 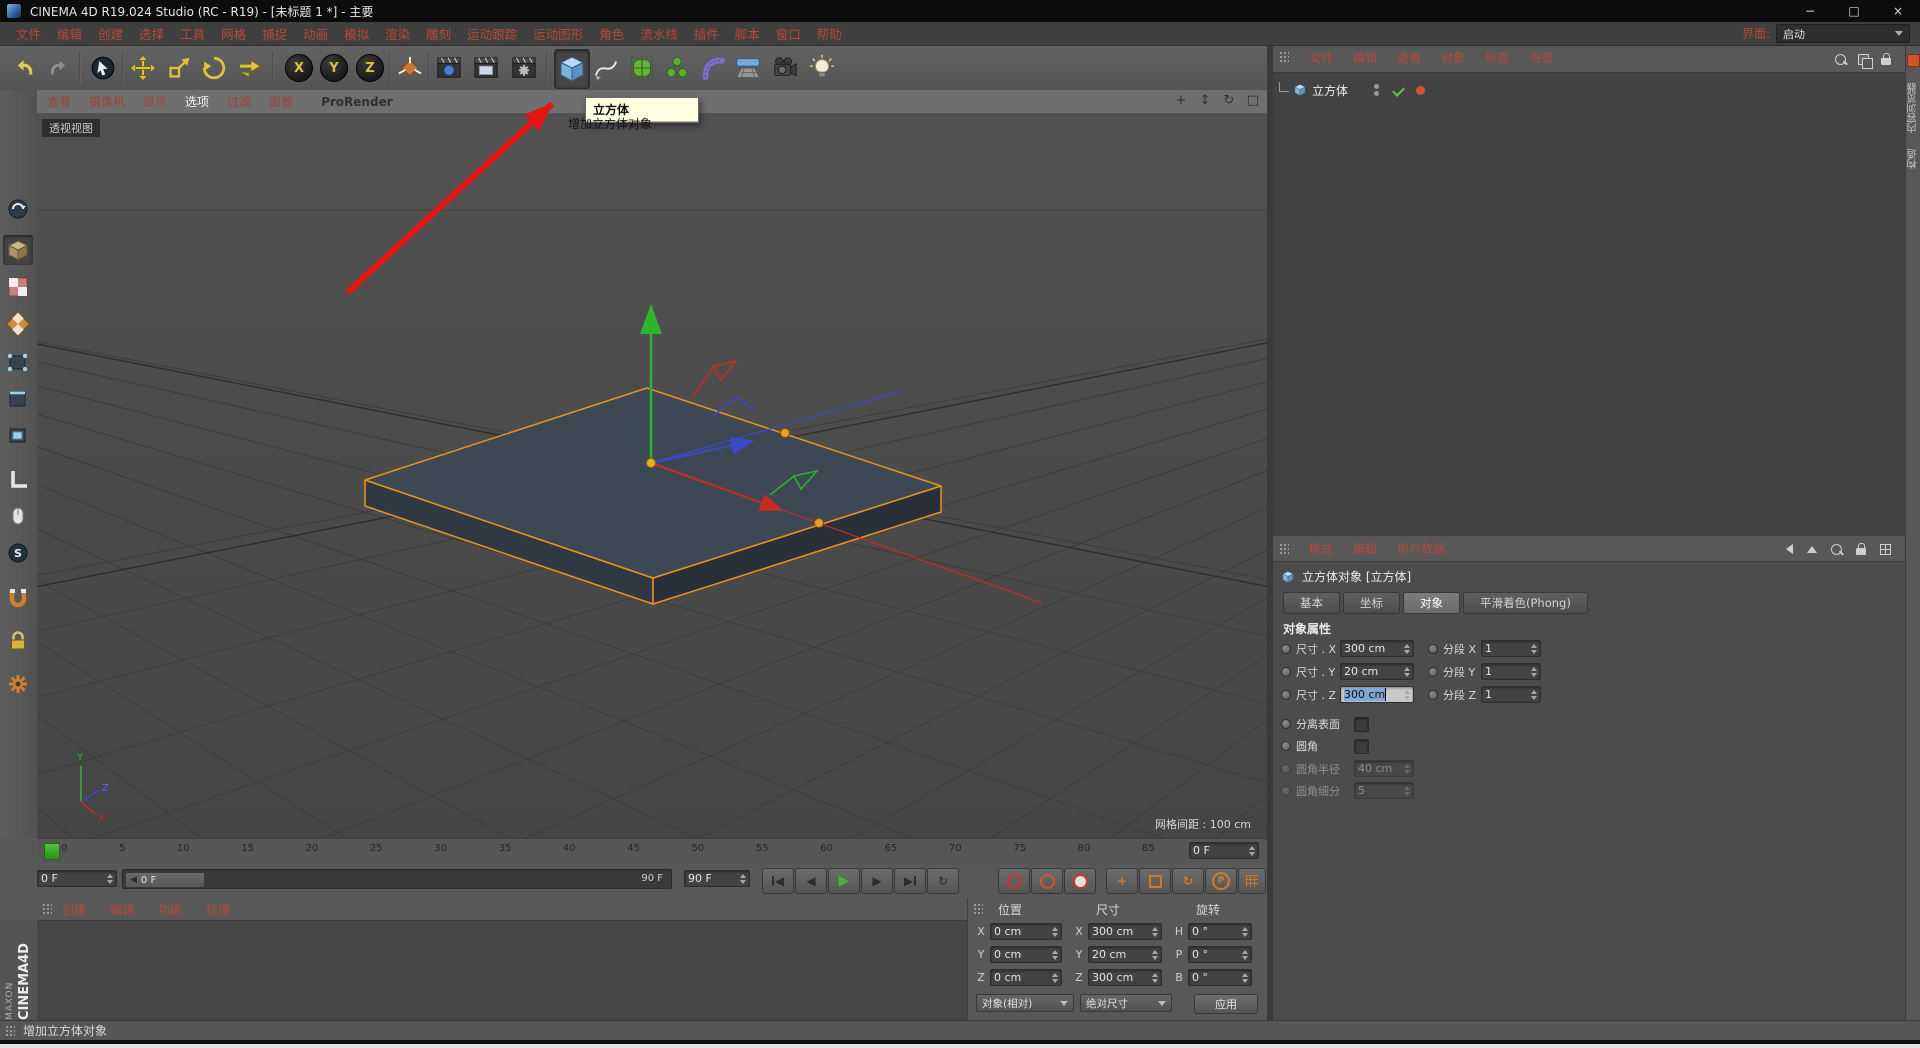 I want to click on rotation-p-field: 0 °, so click(x=1220, y=954).